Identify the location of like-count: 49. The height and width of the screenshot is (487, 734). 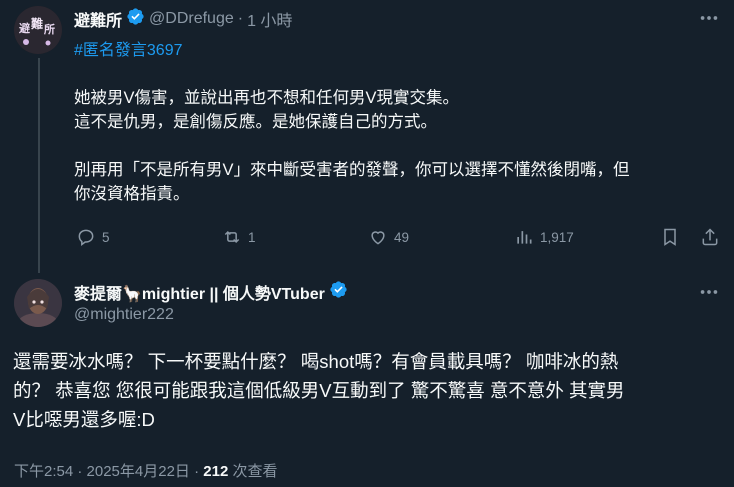
(402, 237).